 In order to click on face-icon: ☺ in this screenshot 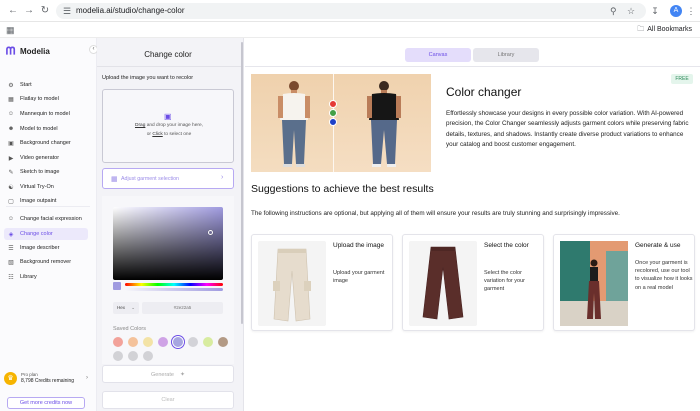, I will do `click(11, 219)`.